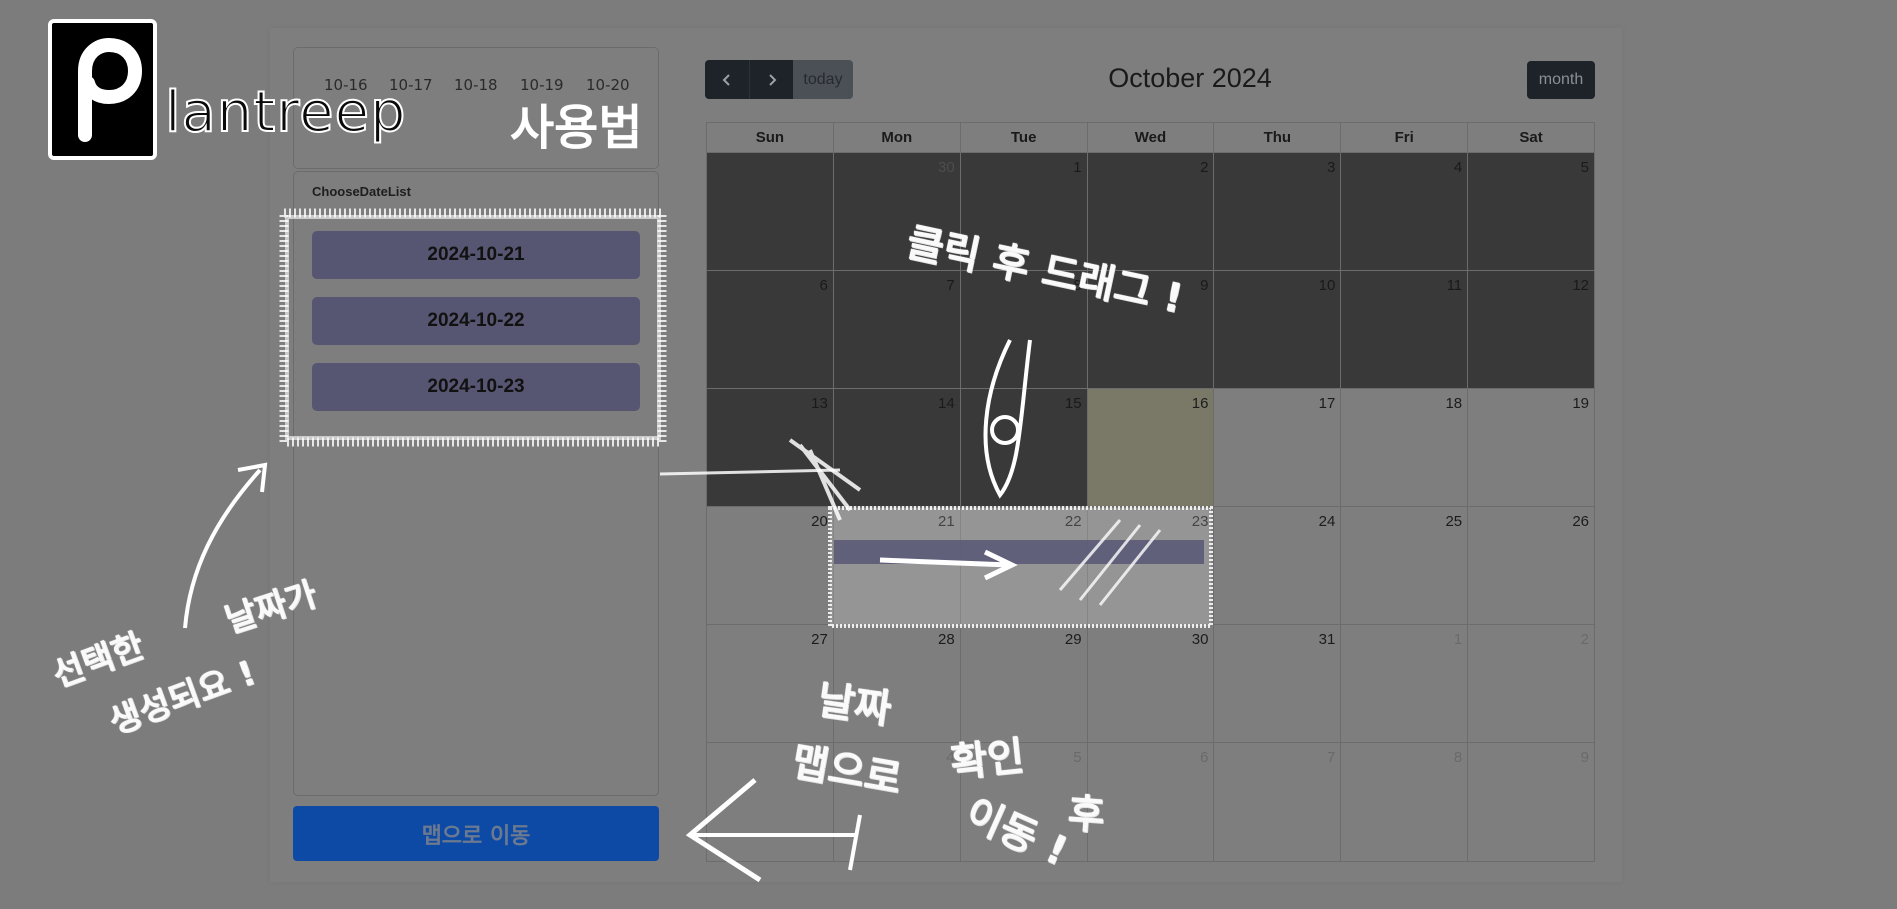  I want to click on today-button: today, so click(823, 79).